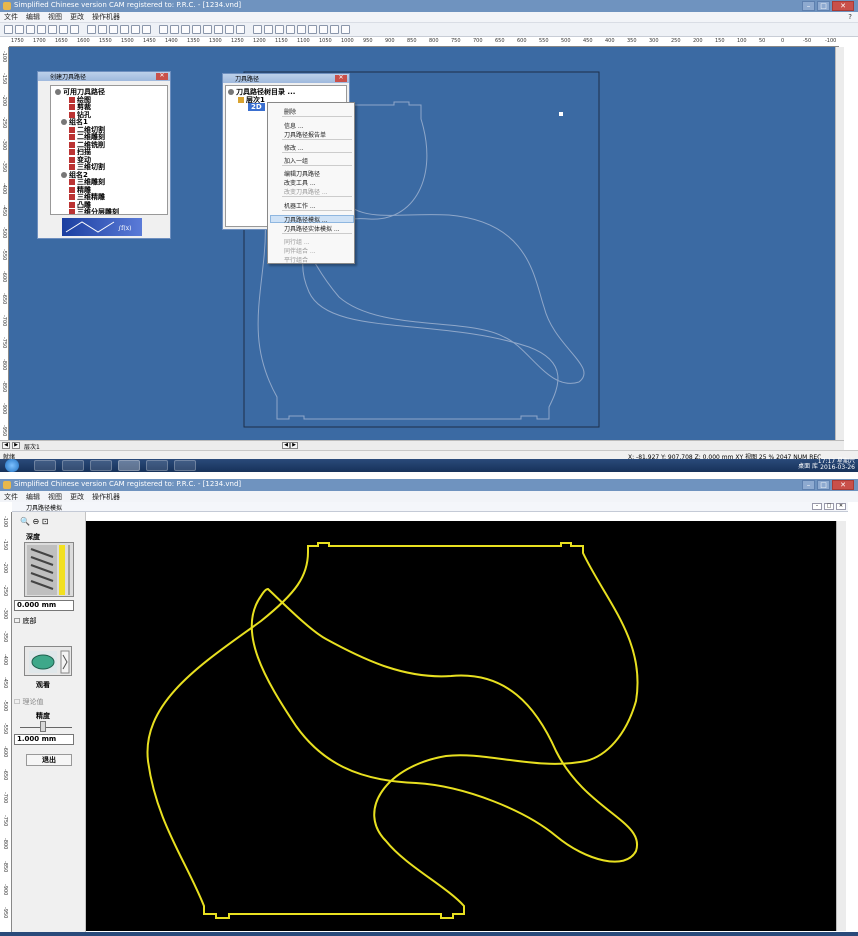 The image size is (858, 936). Describe the element at coordinates (850, 17) in the screenshot. I see `menu-help: ?` at that location.